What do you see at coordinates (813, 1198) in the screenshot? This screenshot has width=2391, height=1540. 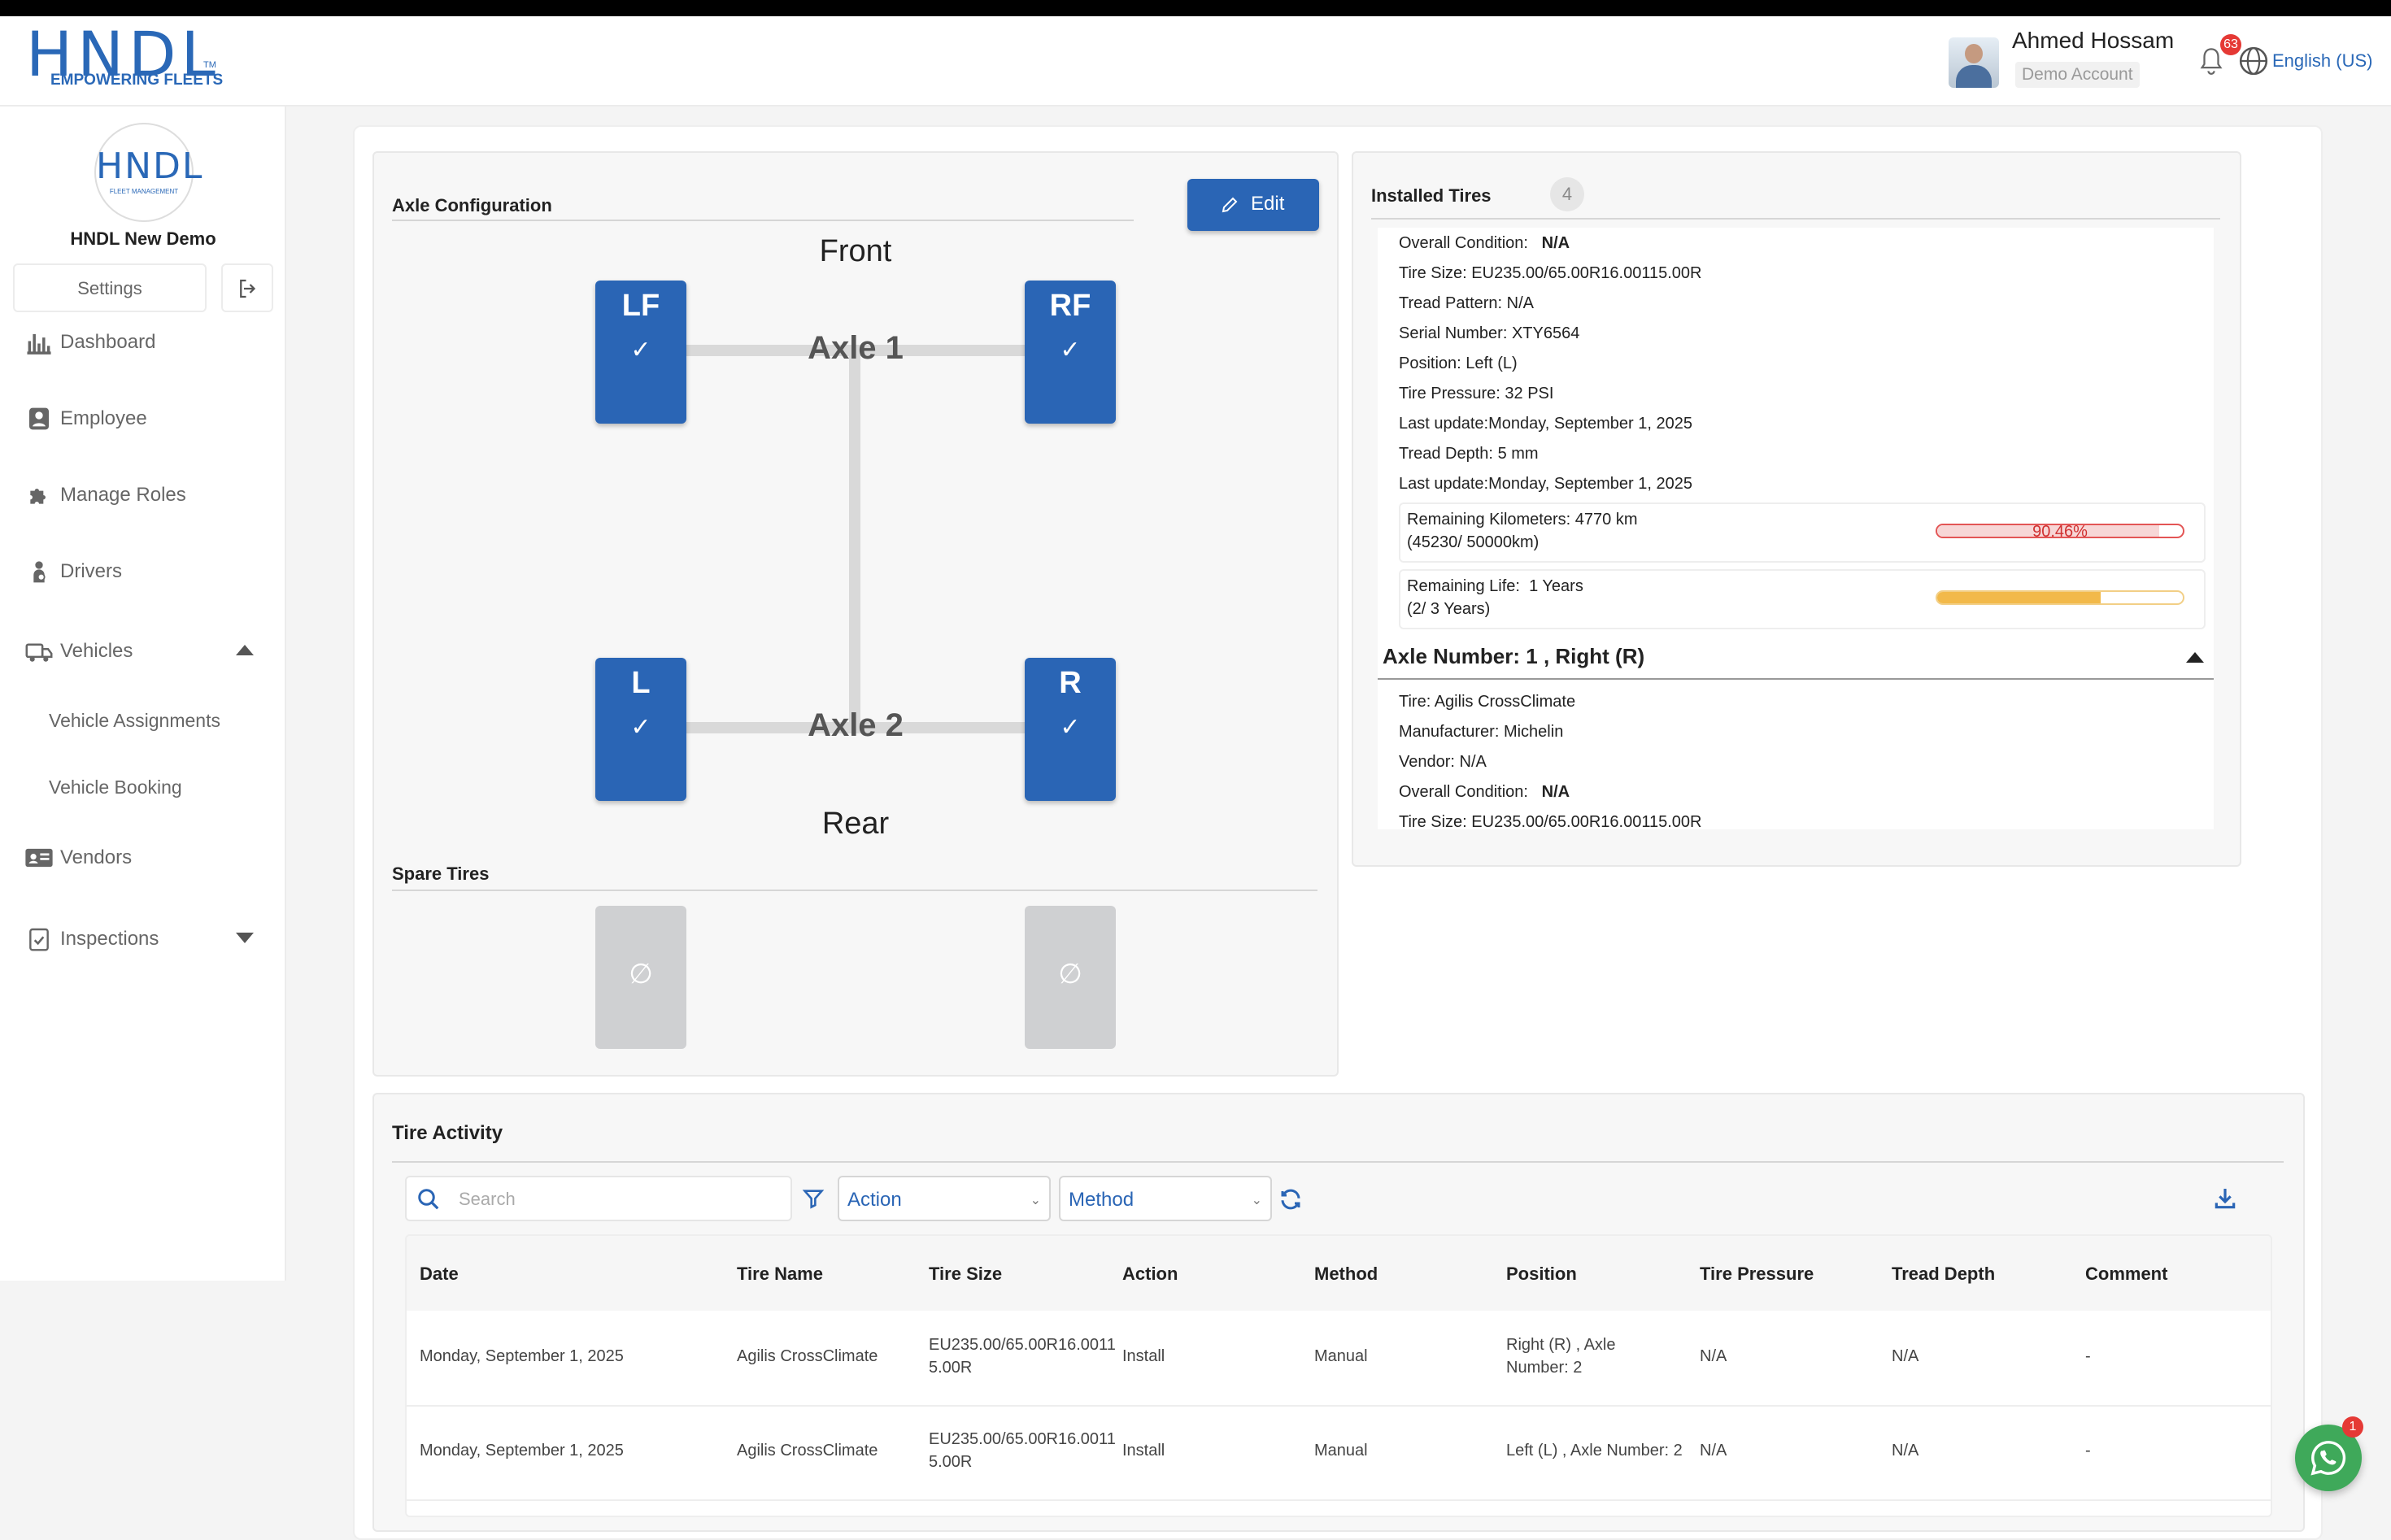 I see `filter-icon` at bounding box center [813, 1198].